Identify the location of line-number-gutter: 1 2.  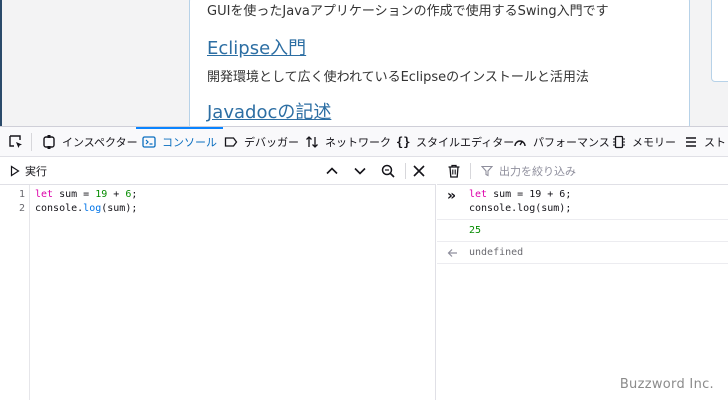
(15, 292).